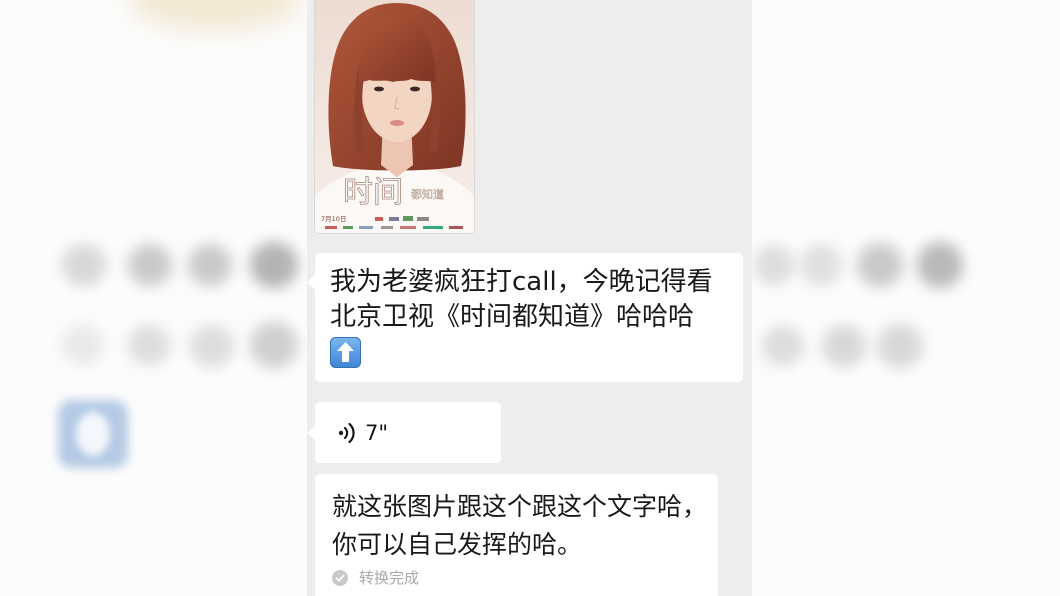 The width and height of the screenshot is (1060, 596). I want to click on voice-message-bubble: 7", so click(404, 432).